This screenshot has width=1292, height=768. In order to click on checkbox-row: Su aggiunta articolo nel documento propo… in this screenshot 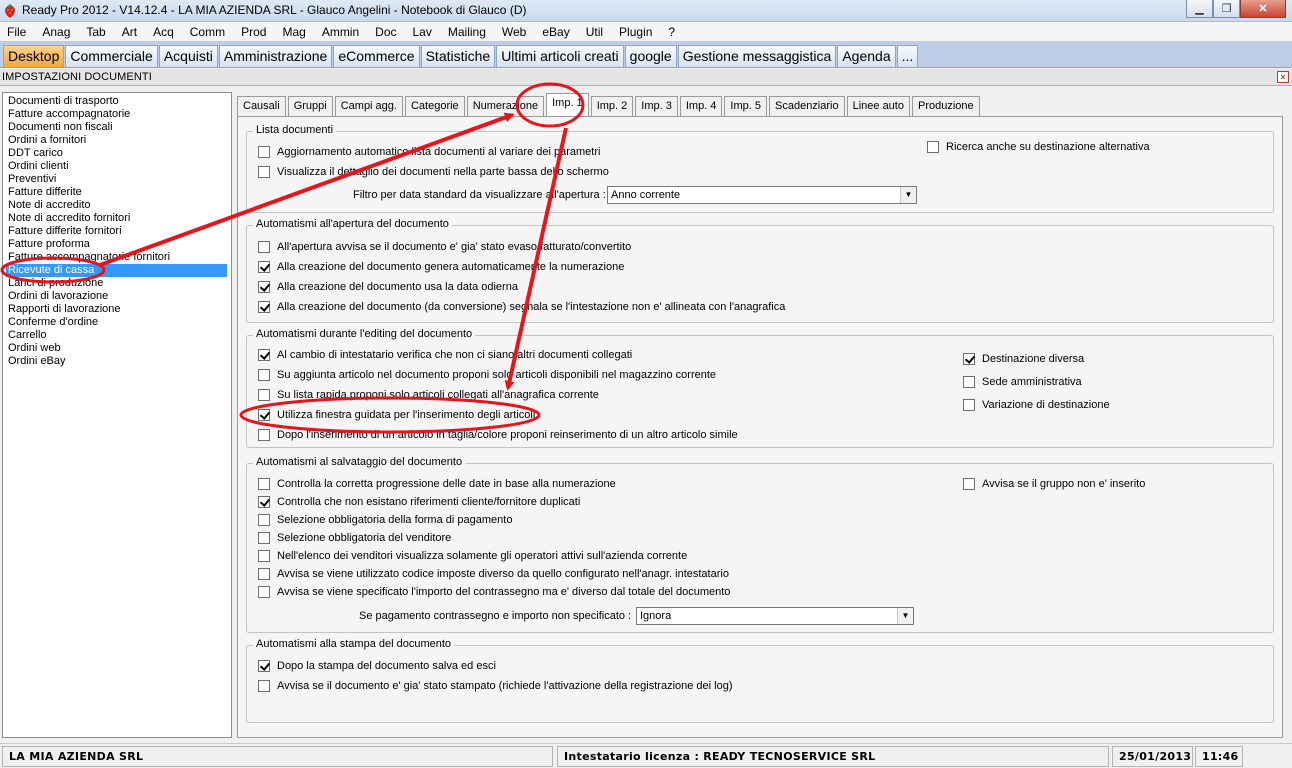, I will do `click(487, 375)`.